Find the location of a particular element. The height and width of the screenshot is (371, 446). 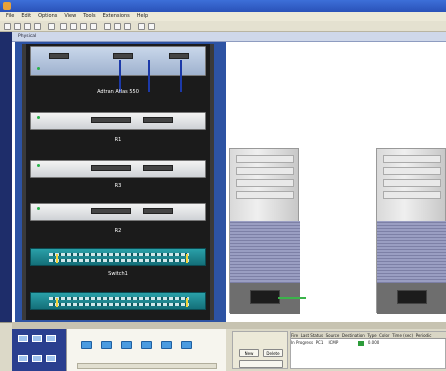

router-r3 is located at coordinates (118, 169).